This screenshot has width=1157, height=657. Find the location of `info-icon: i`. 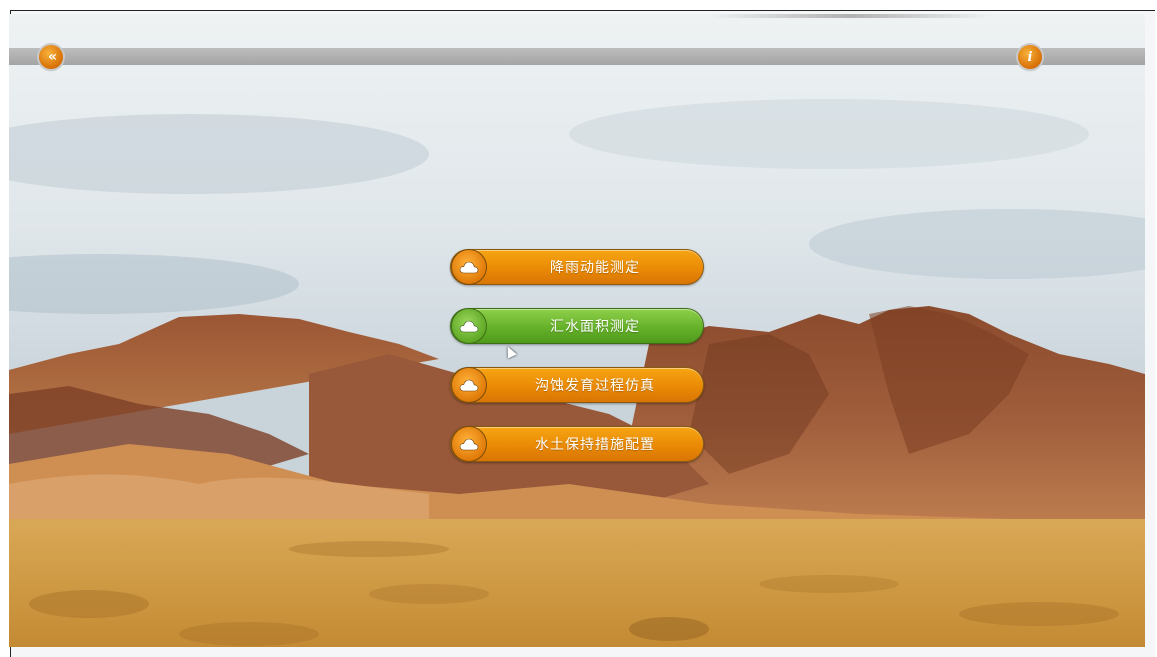

info-icon: i is located at coordinates (1030, 57).